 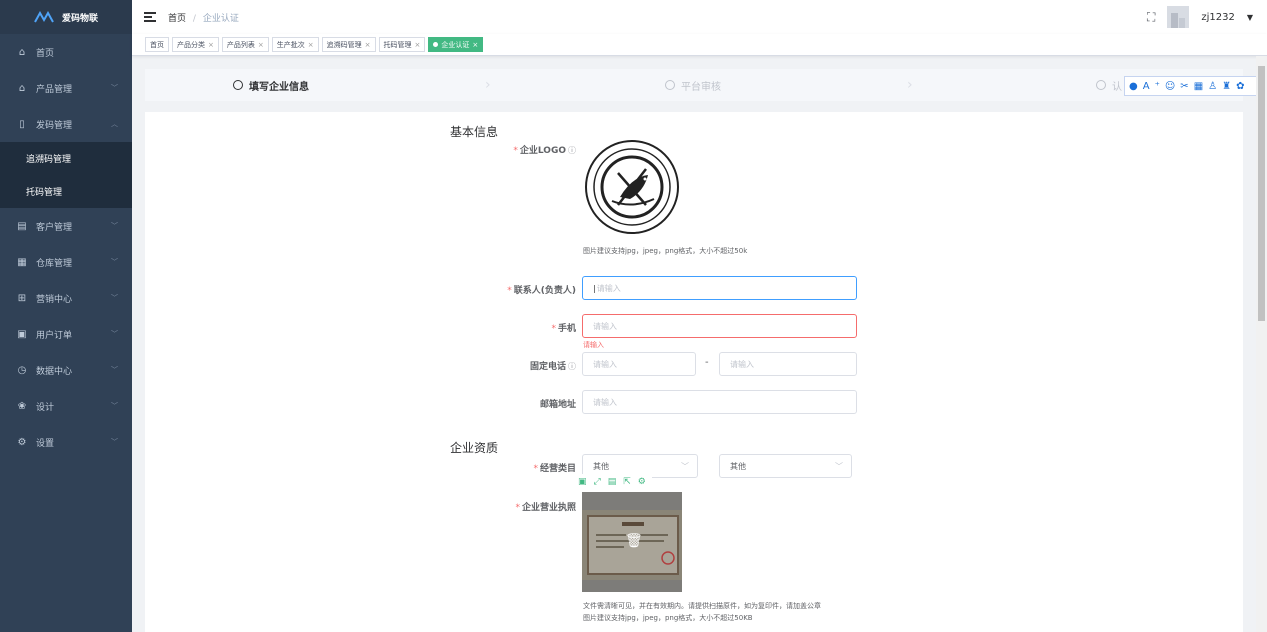 I want to click on step-label: 平台审核, so click(x=701, y=87).